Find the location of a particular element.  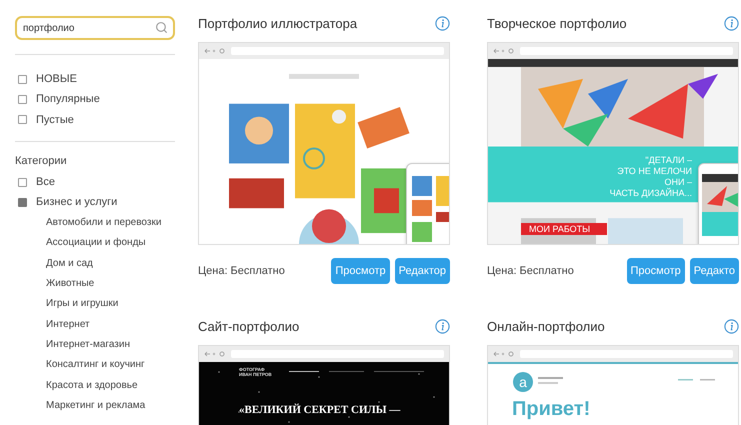

filter-item: Популярные is located at coordinates (95, 99).